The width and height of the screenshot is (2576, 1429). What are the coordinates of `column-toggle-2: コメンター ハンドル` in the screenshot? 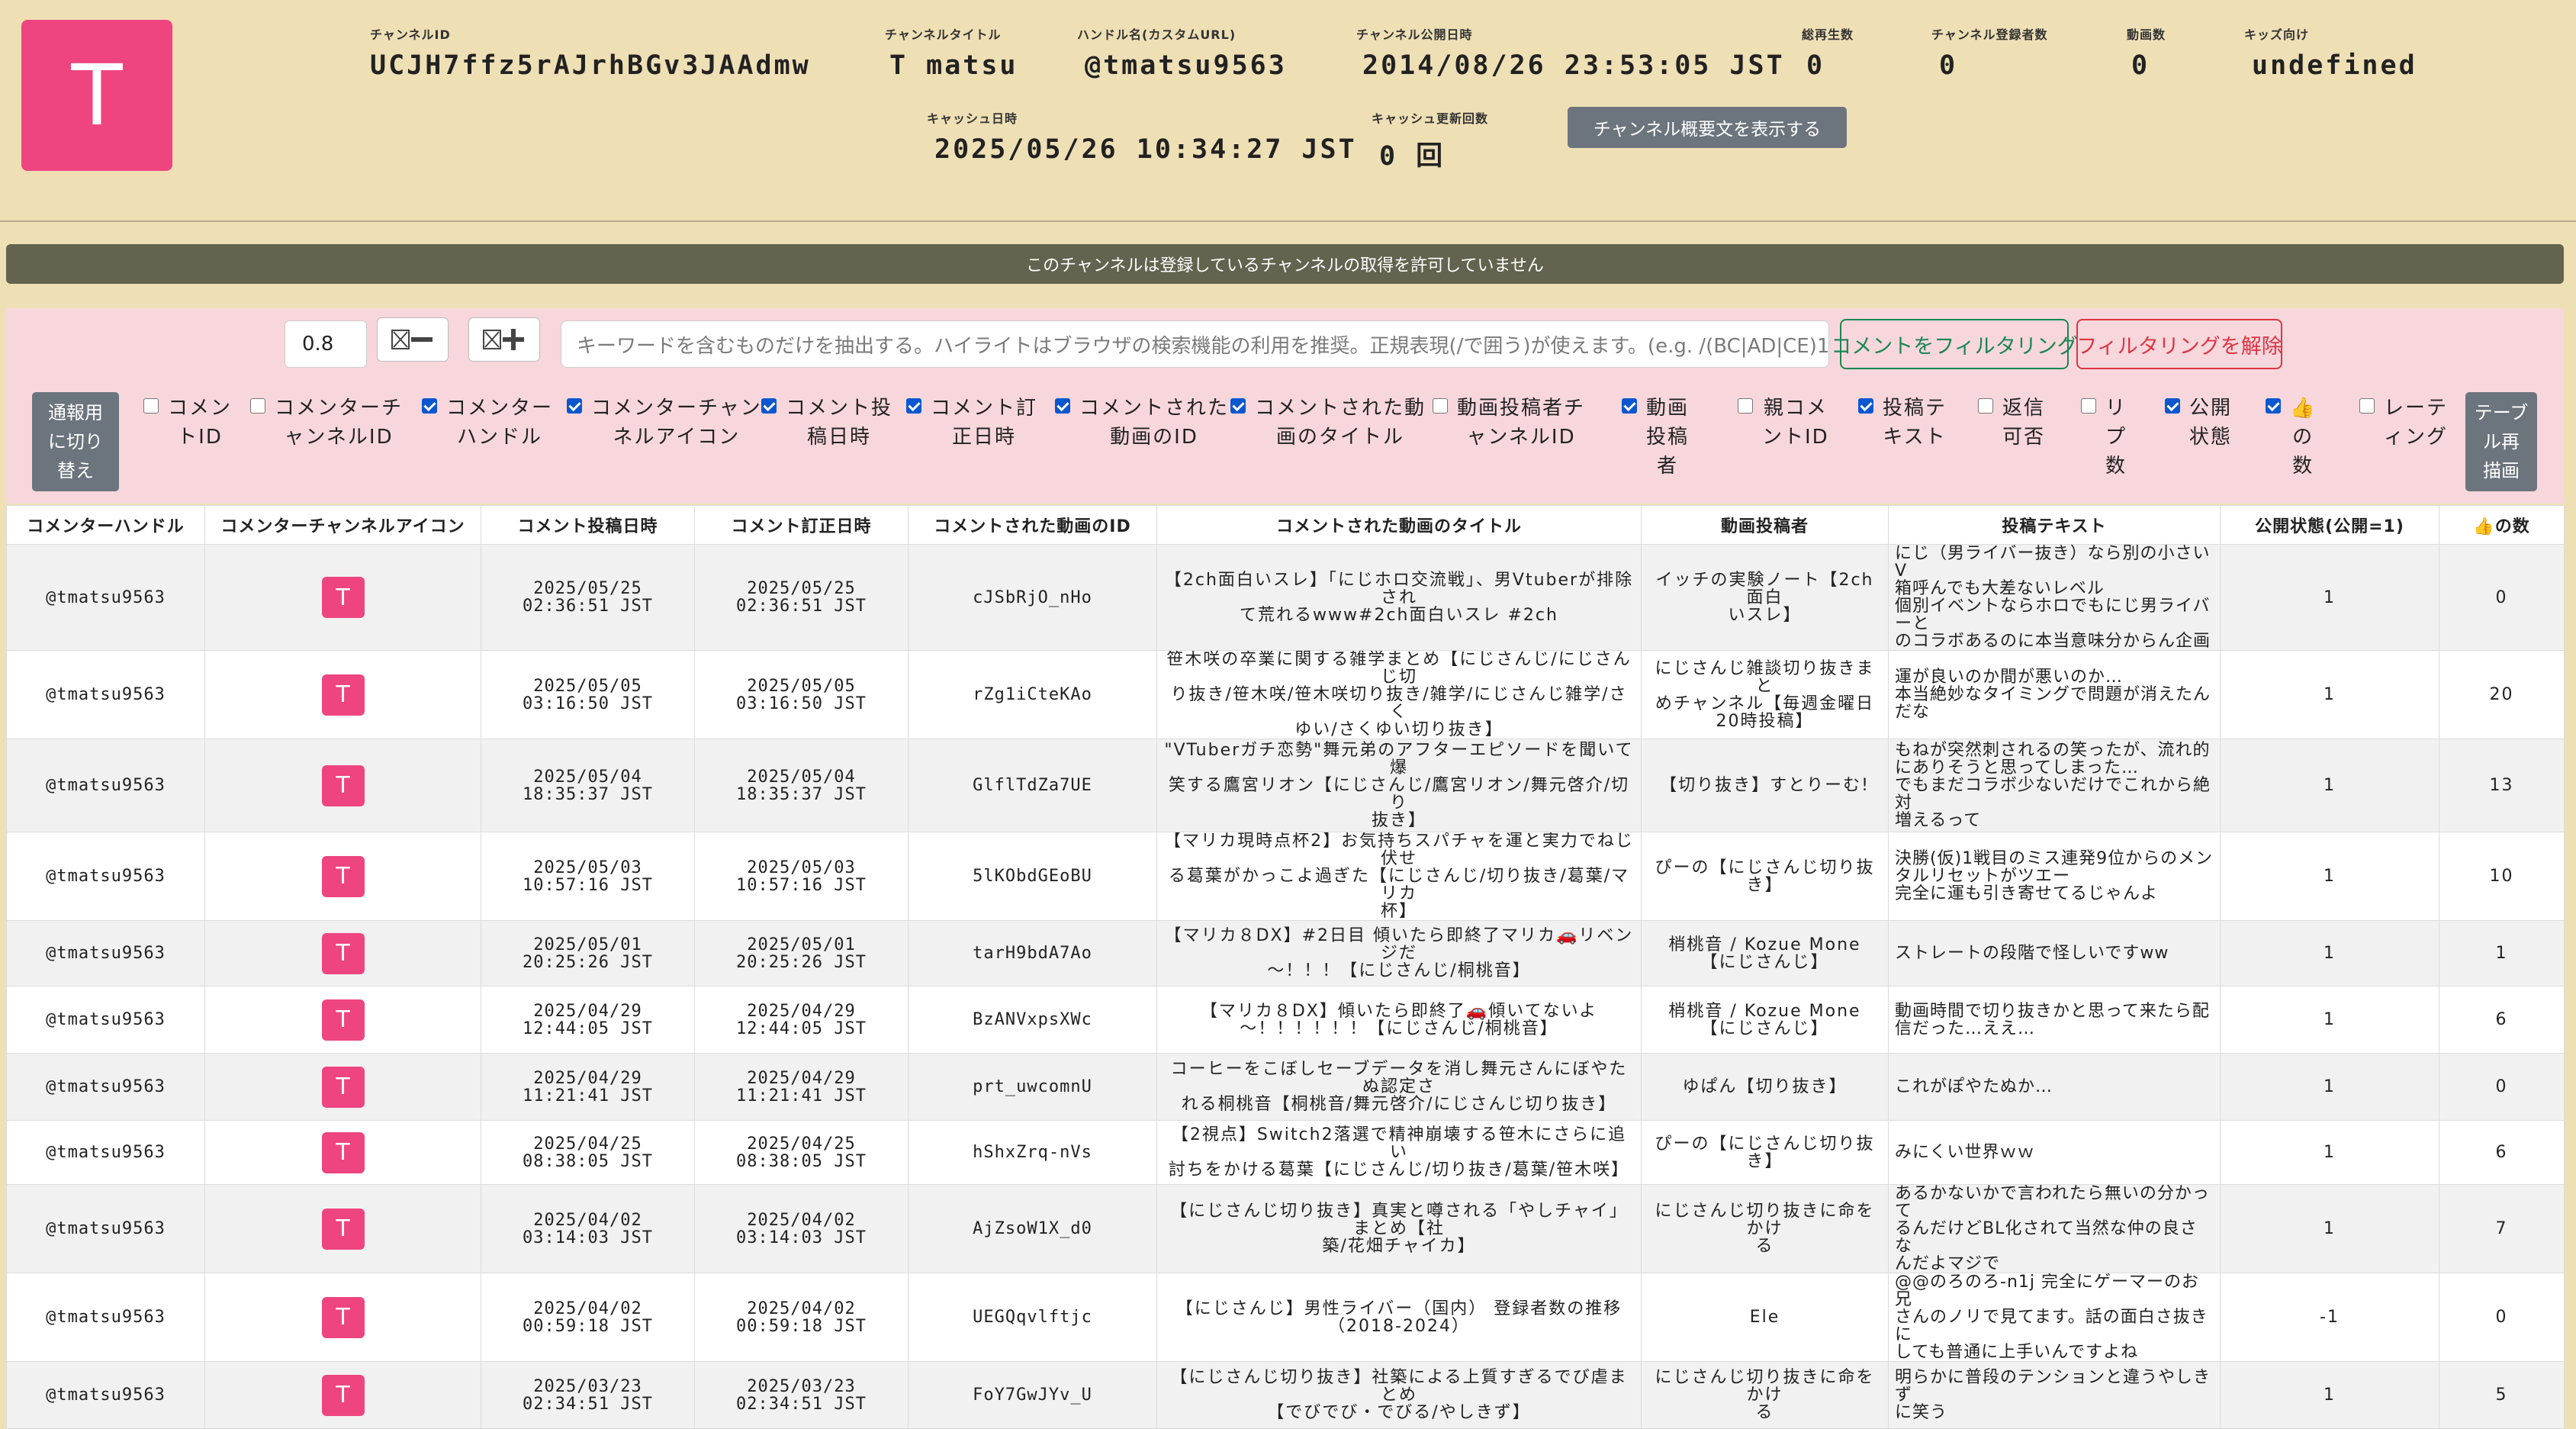 It's located at (488, 423).